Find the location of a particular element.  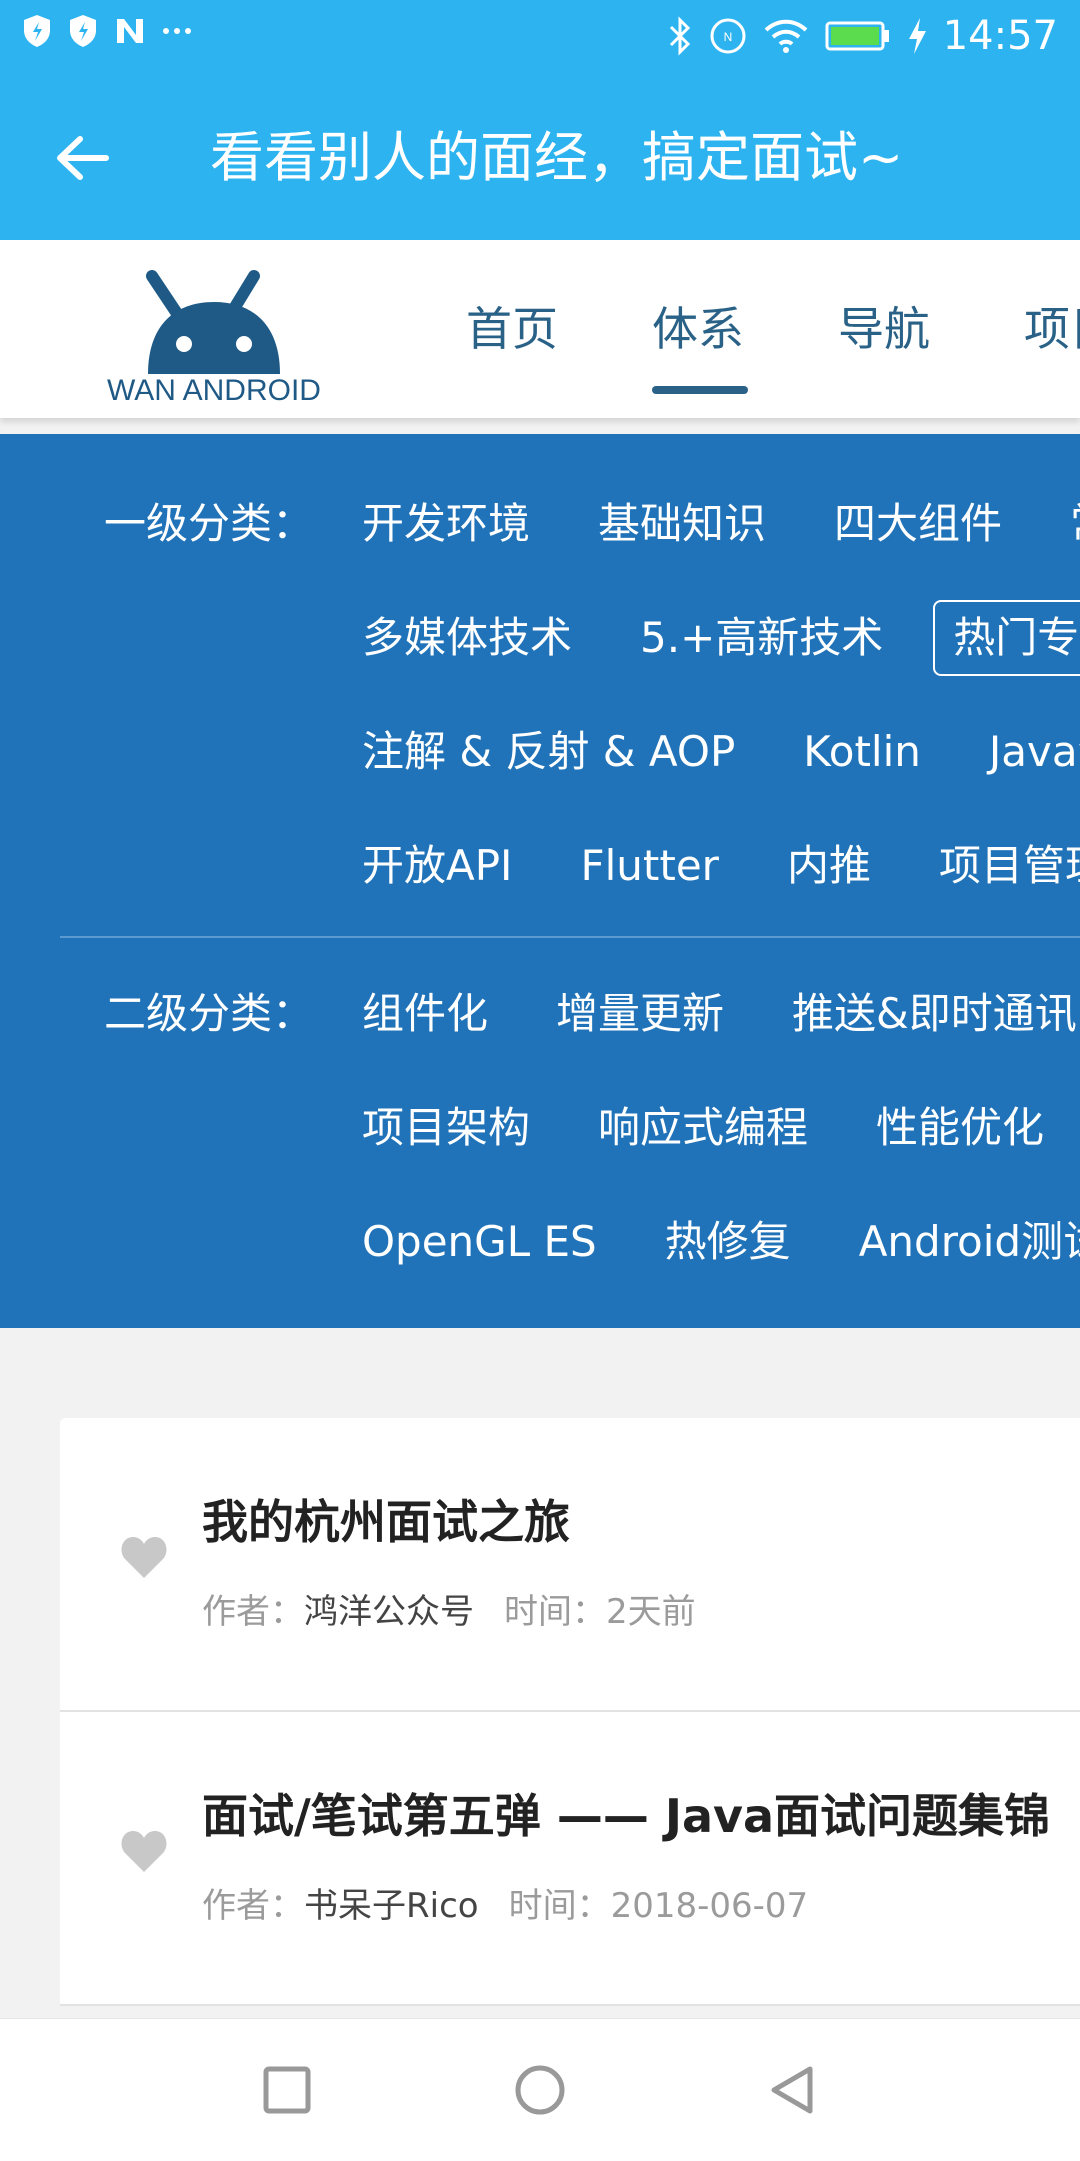

category-tag: Flutter is located at coordinates (649, 866).